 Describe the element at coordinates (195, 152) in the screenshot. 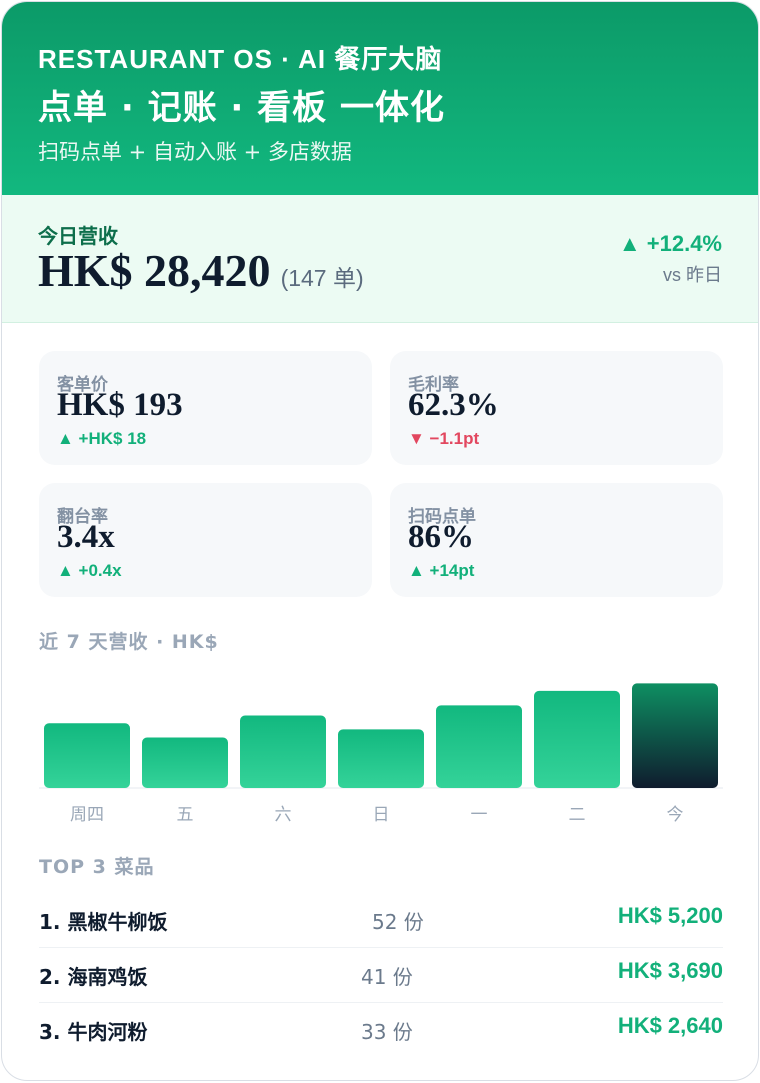

I see `tagline: 扫码点单 + 自动入账 + 多店数据` at that location.